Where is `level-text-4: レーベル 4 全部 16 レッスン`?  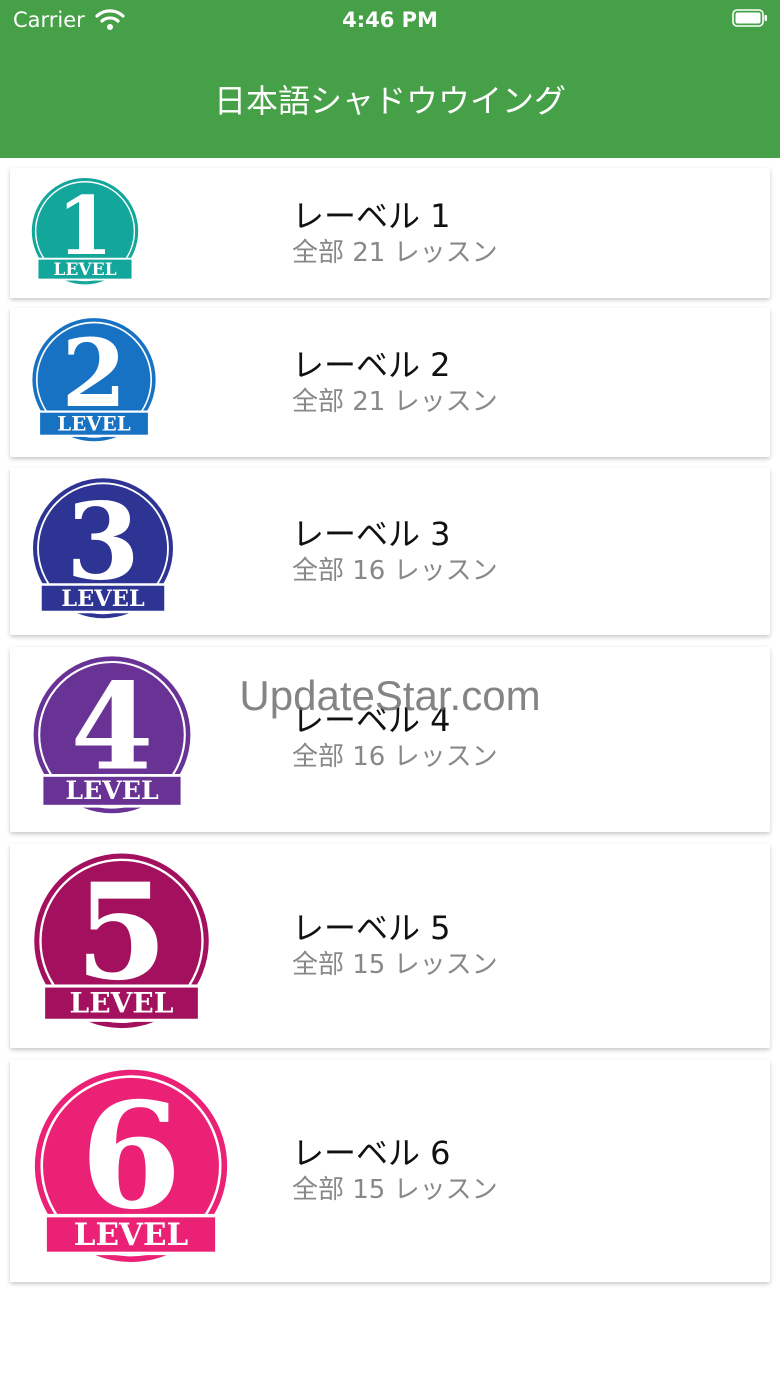
level-text-4: レーベル 4 全部 16 レッスン is located at coordinates (395, 737).